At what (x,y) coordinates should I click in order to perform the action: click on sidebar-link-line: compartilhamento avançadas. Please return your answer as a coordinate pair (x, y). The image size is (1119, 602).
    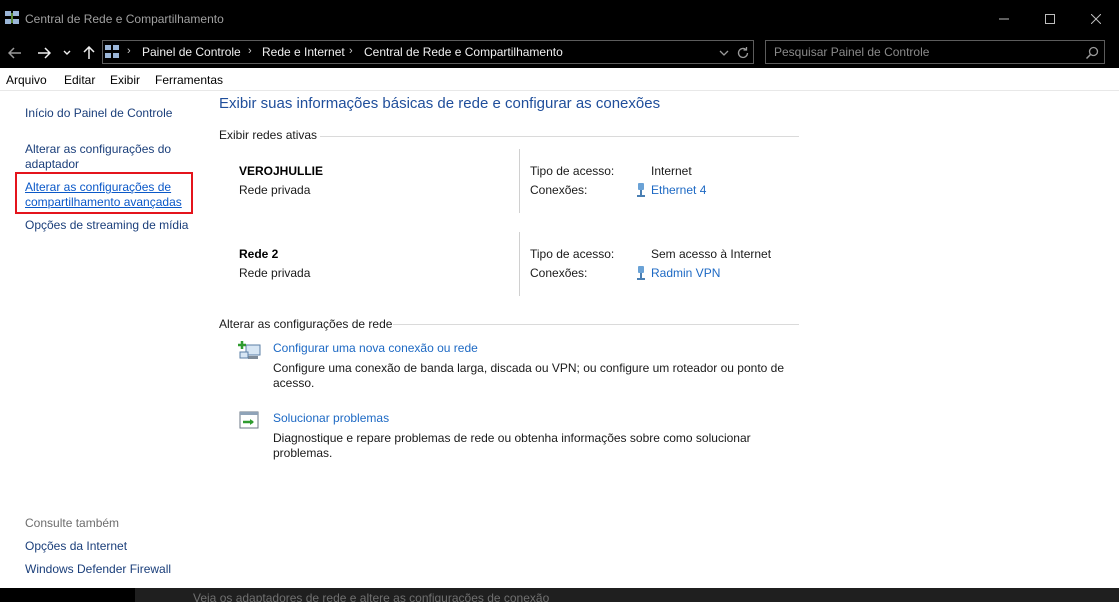
    Looking at the image, I should click on (103, 202).